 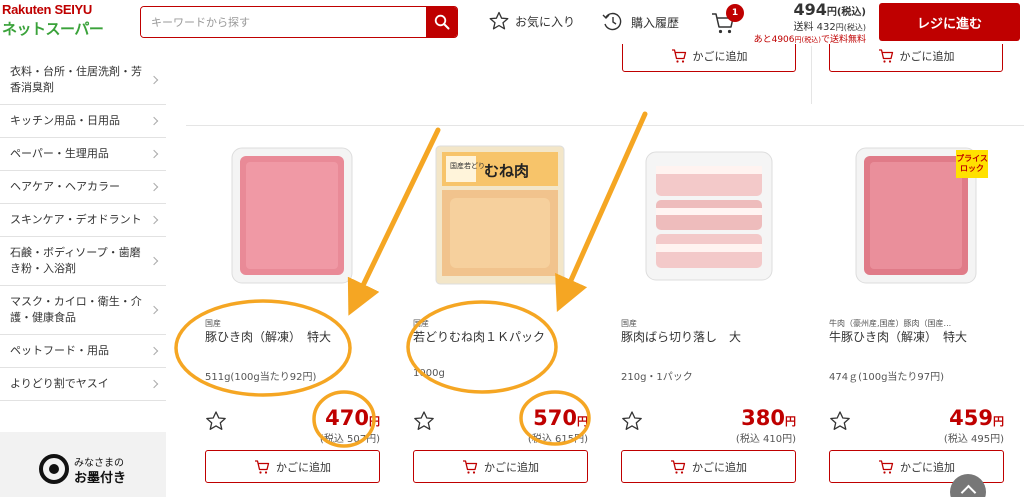 What do you see at coordinates (284, 22) in the screenshot?
I see `search-input` at bounding box center [284, 22].